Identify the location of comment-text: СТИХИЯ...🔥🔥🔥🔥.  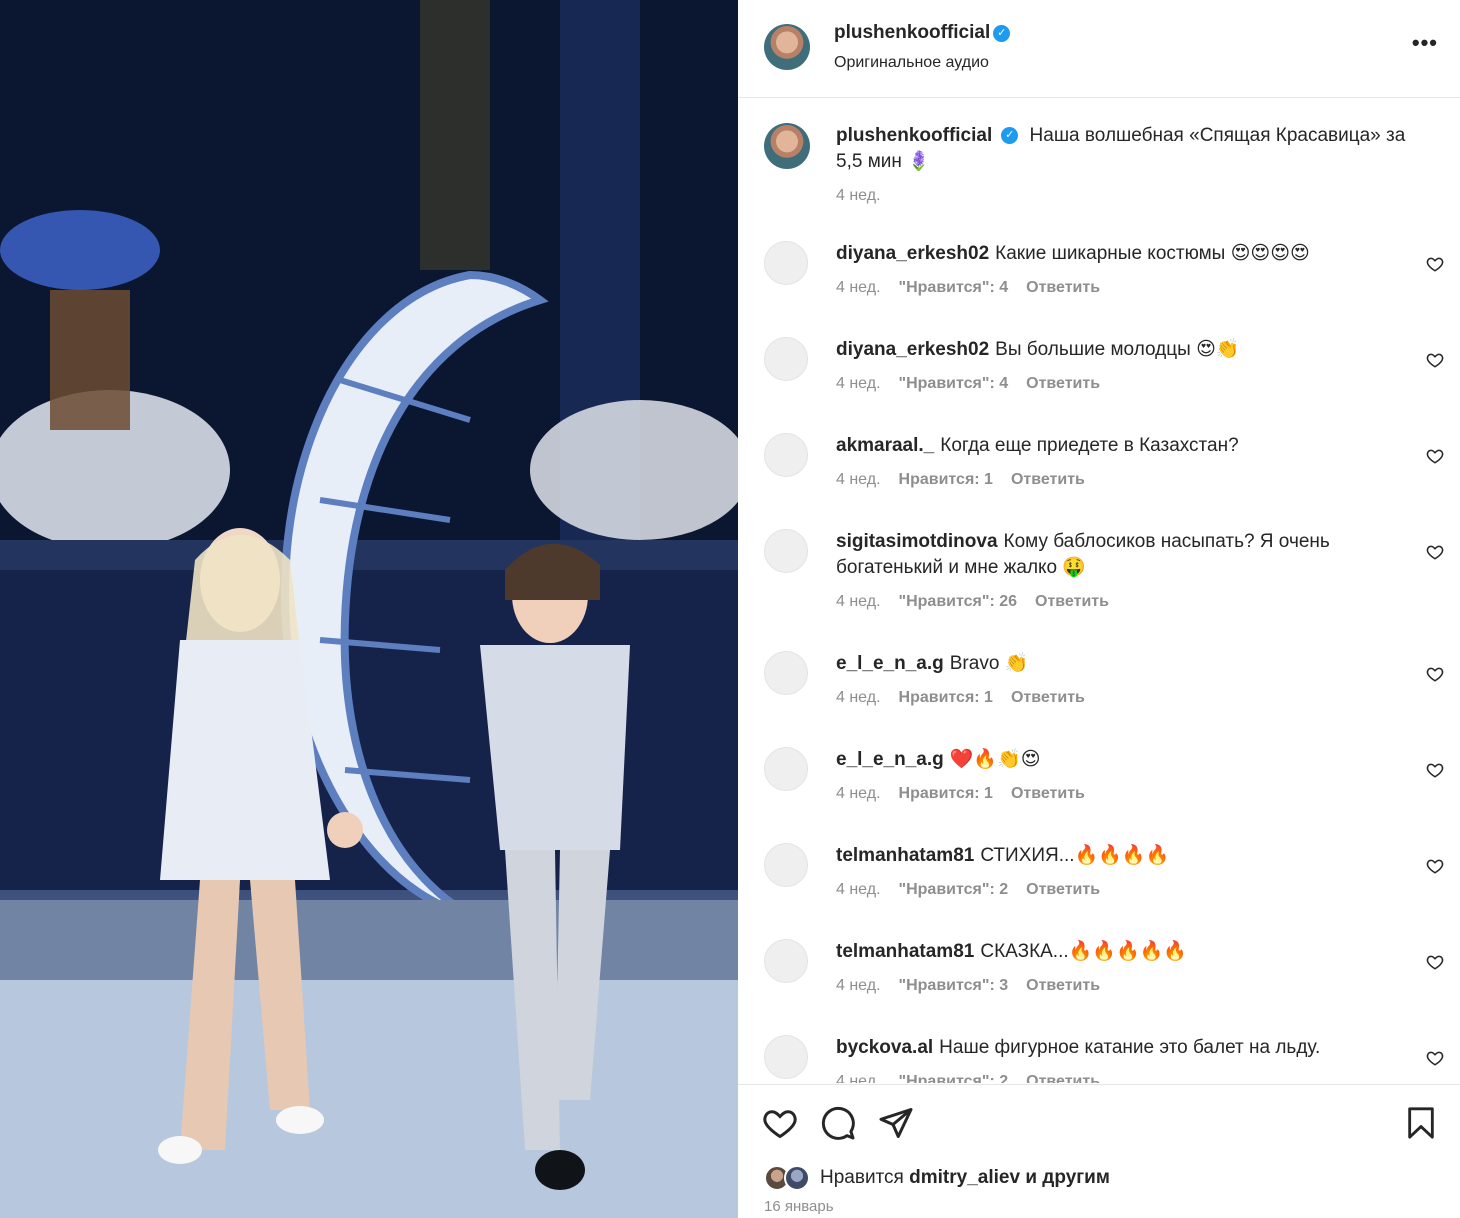
(1075, 855).